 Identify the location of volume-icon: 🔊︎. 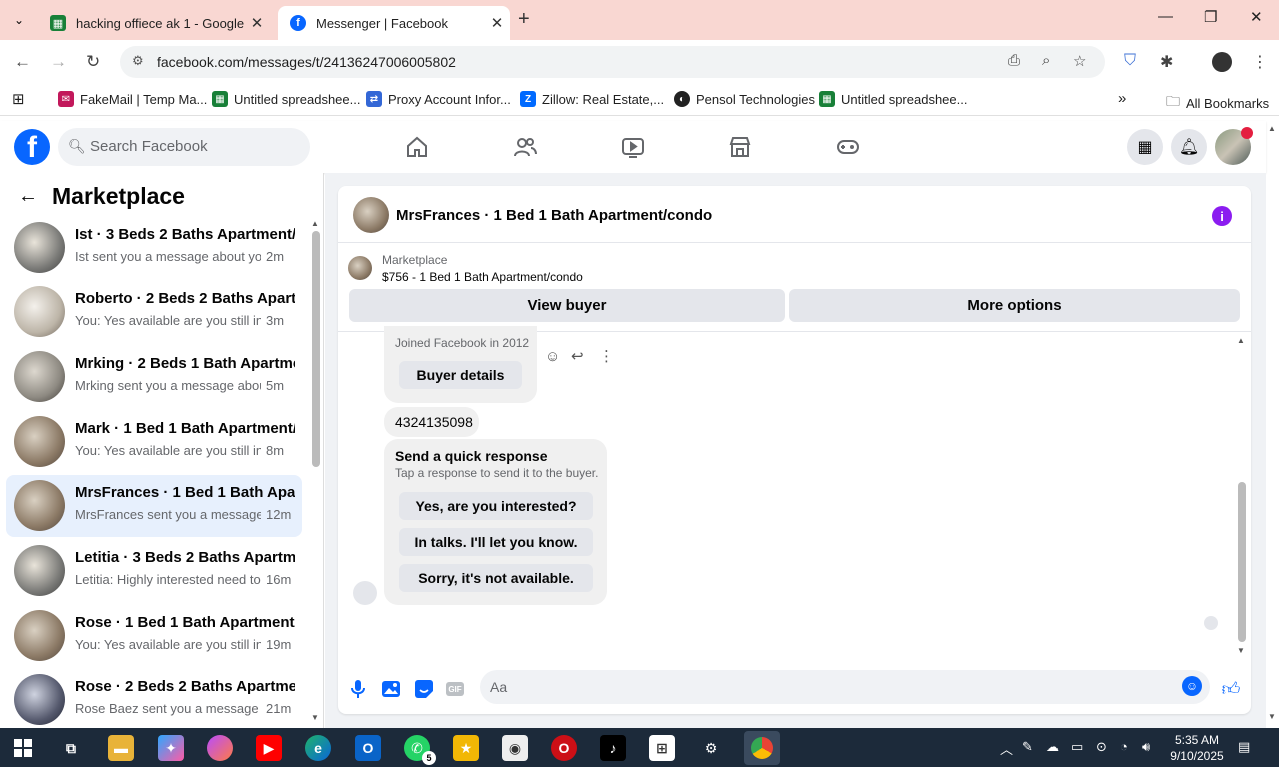
(1146, 747).